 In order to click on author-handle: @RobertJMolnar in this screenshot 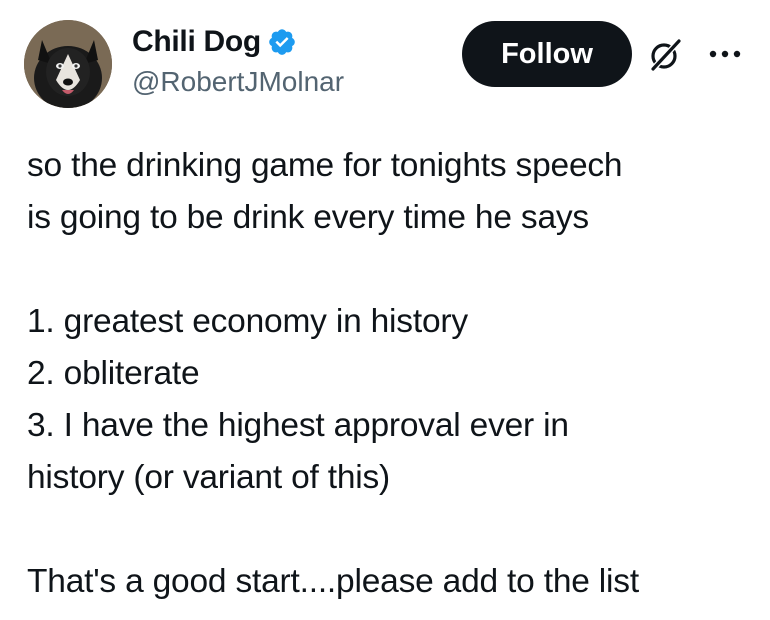, I will do `click(238, 82)`.